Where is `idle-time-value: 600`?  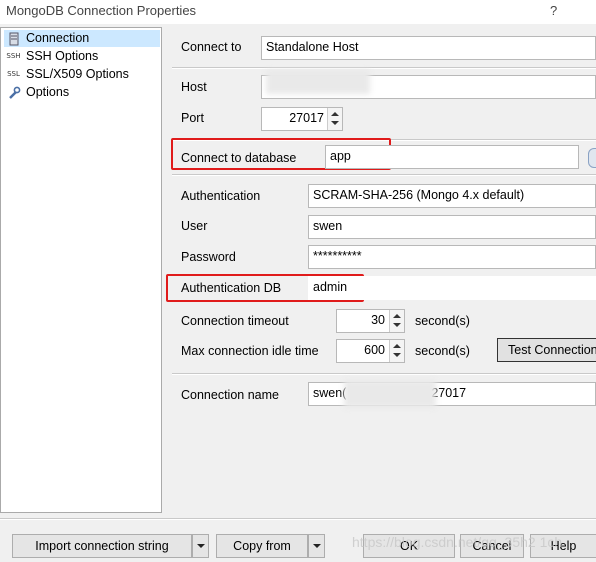
idle-time-value: 600 is located at coordinates (374, 350).